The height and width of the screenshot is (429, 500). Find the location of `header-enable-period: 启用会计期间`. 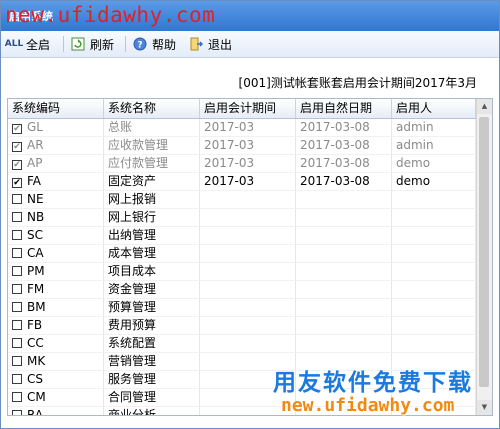

header-enable-period: 启用会计期间 is located at coordinates (248, 108).